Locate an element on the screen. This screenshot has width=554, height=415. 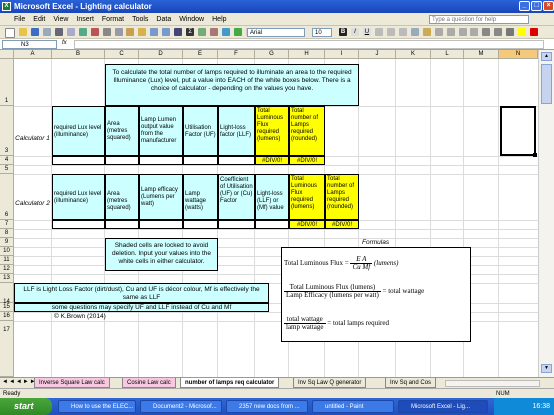
row-header-11: 11 is located at coordinates (7, 260).